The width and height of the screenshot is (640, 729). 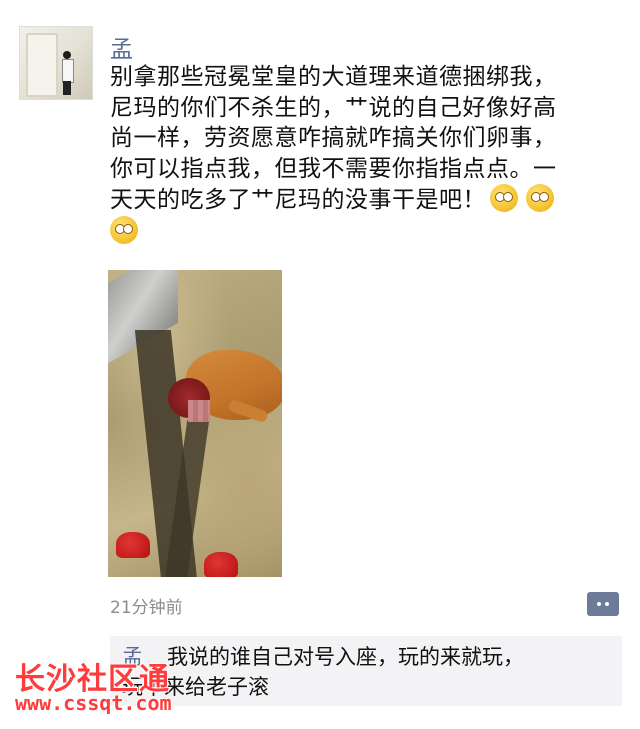 I want to click on comment-area: 孟我说的谁自己对号入座，玩的来就玩， 玩不来给老子滚, so click(x=366, y=671).